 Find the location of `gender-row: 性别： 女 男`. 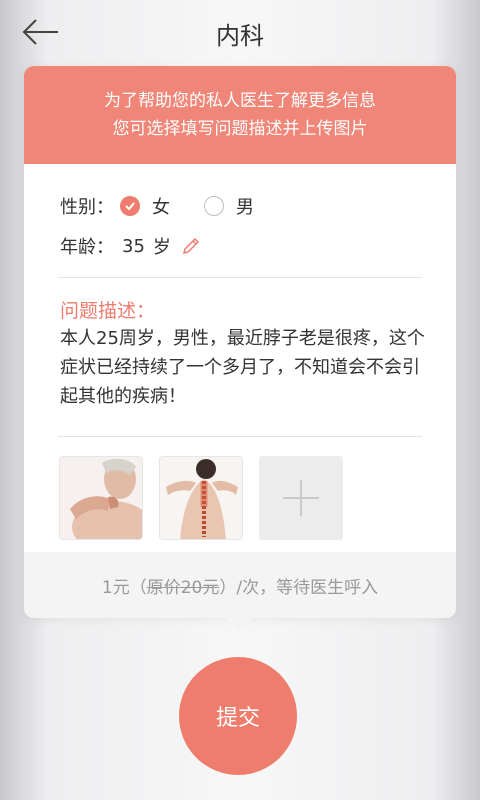

gender-row: 性别： 女 男 is located at coordinates (171, 206).